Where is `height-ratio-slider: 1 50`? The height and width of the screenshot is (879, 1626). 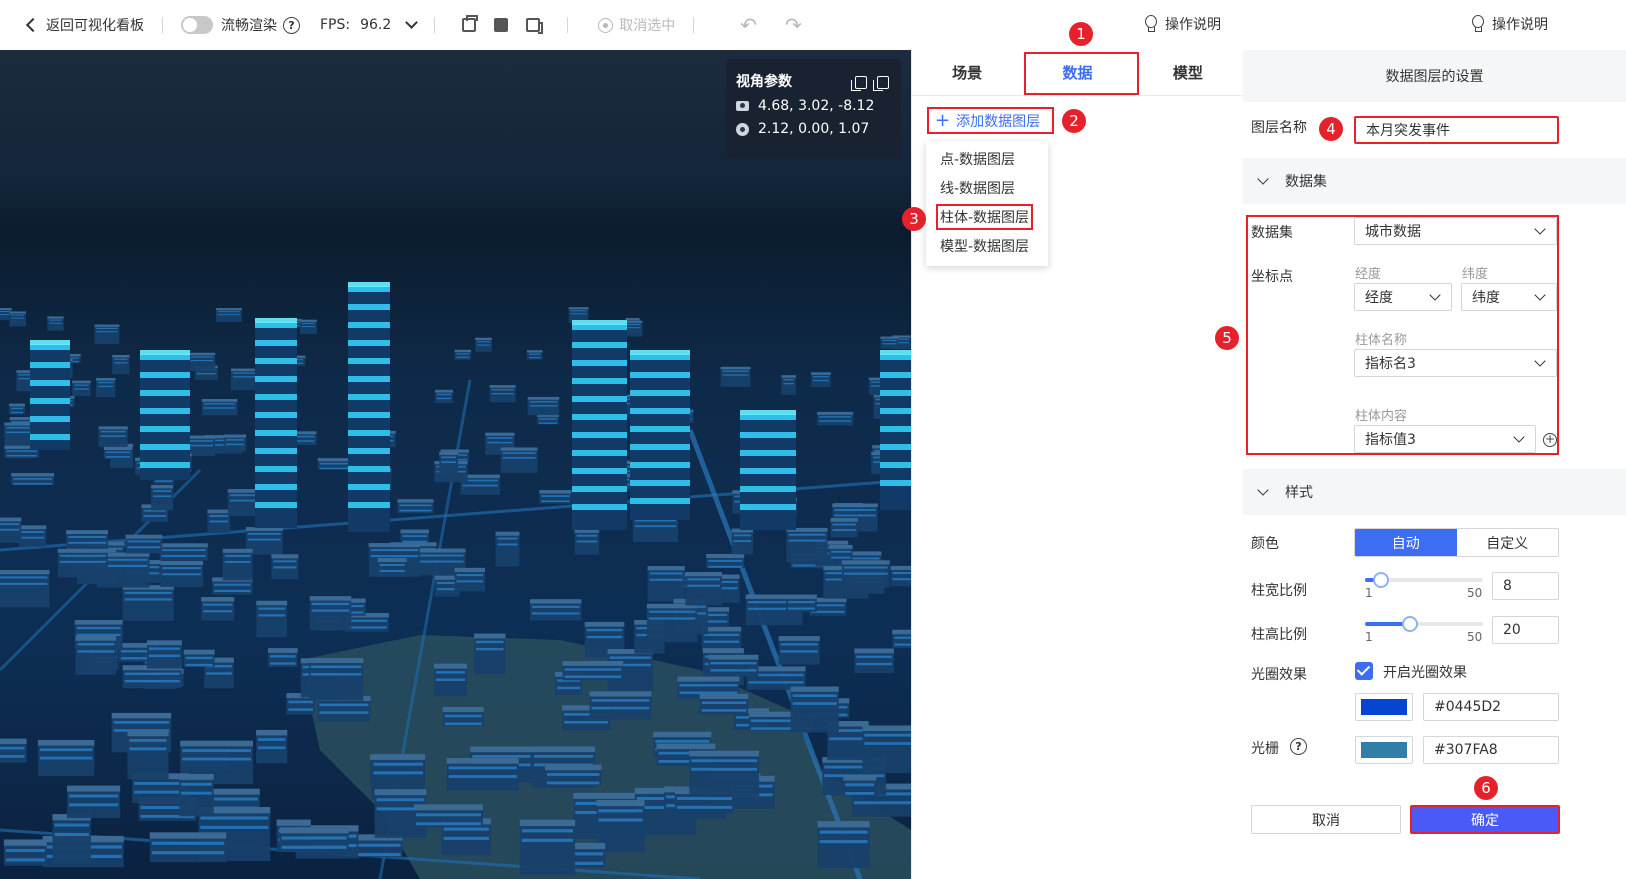 height-ratio-slider: 1 50 is located at coordinates (1424, 629).